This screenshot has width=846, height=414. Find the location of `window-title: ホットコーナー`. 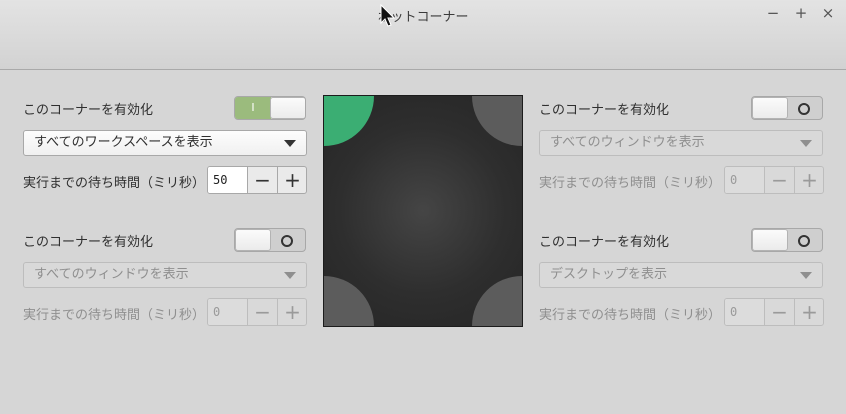

window-title: ホットコーナー is located at coordinates (423, 17).